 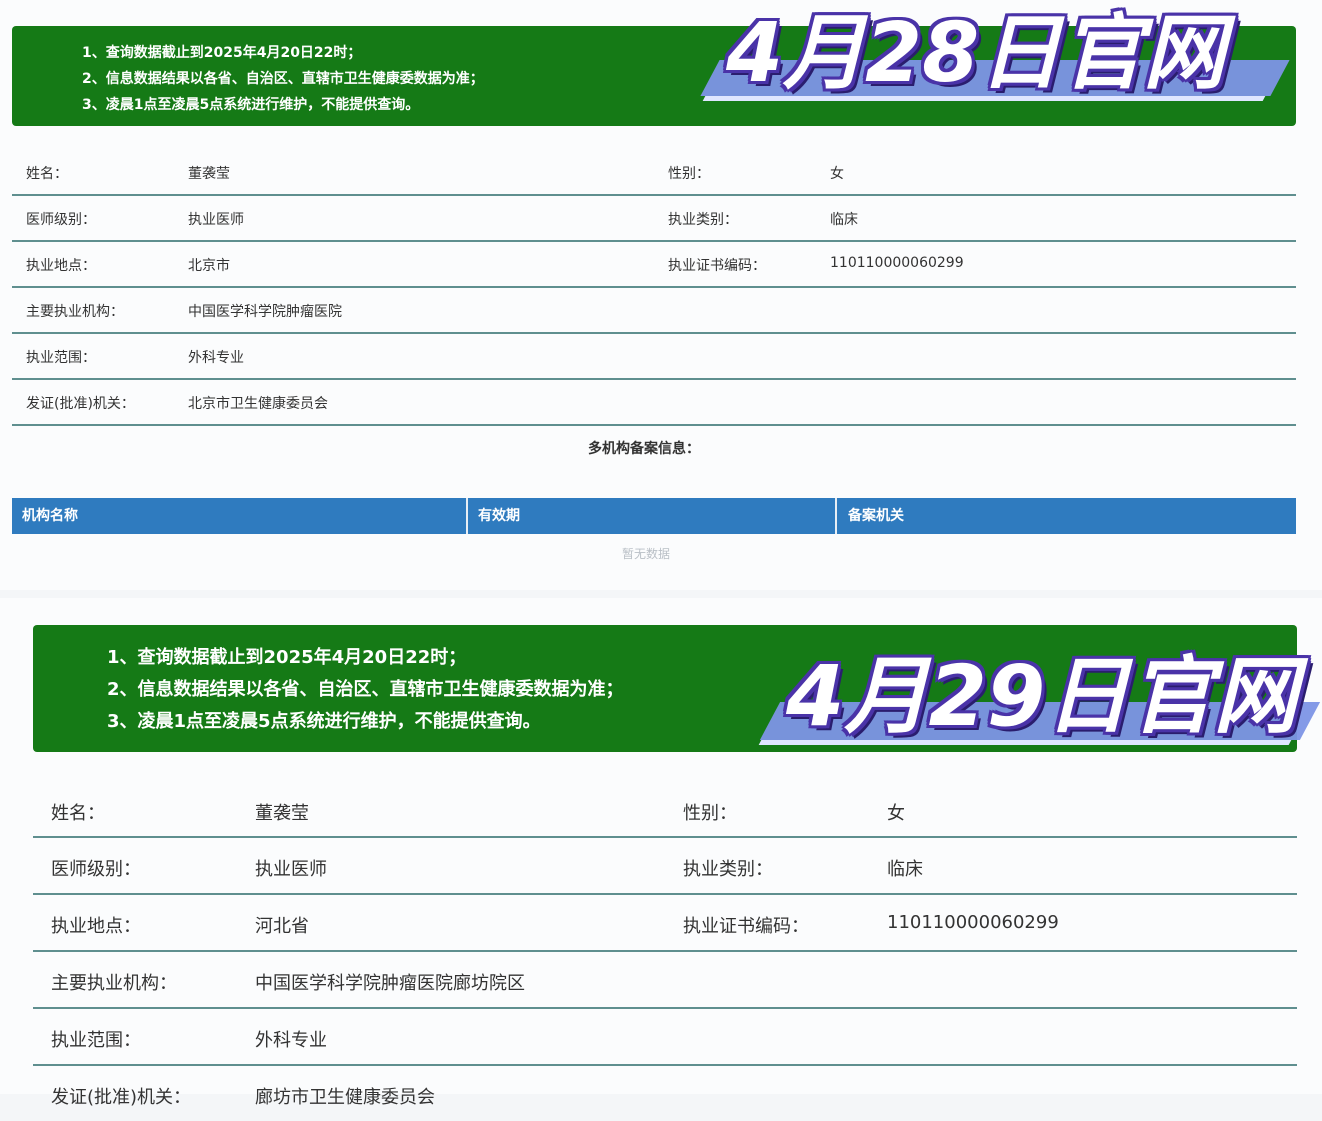 I want to click on stamp-text: 4月29日官网, so click(x=1042, y=696).